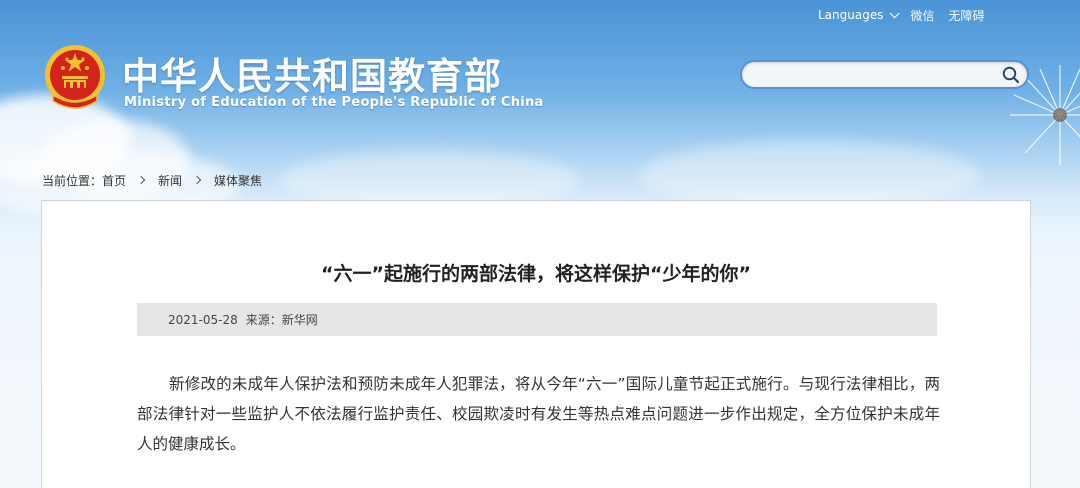 This screenshot has width=1080, height=488. Describe the element at coordinates (967, 15) in the screenshot. I see `accessibility-link: 无障碍` at that location.